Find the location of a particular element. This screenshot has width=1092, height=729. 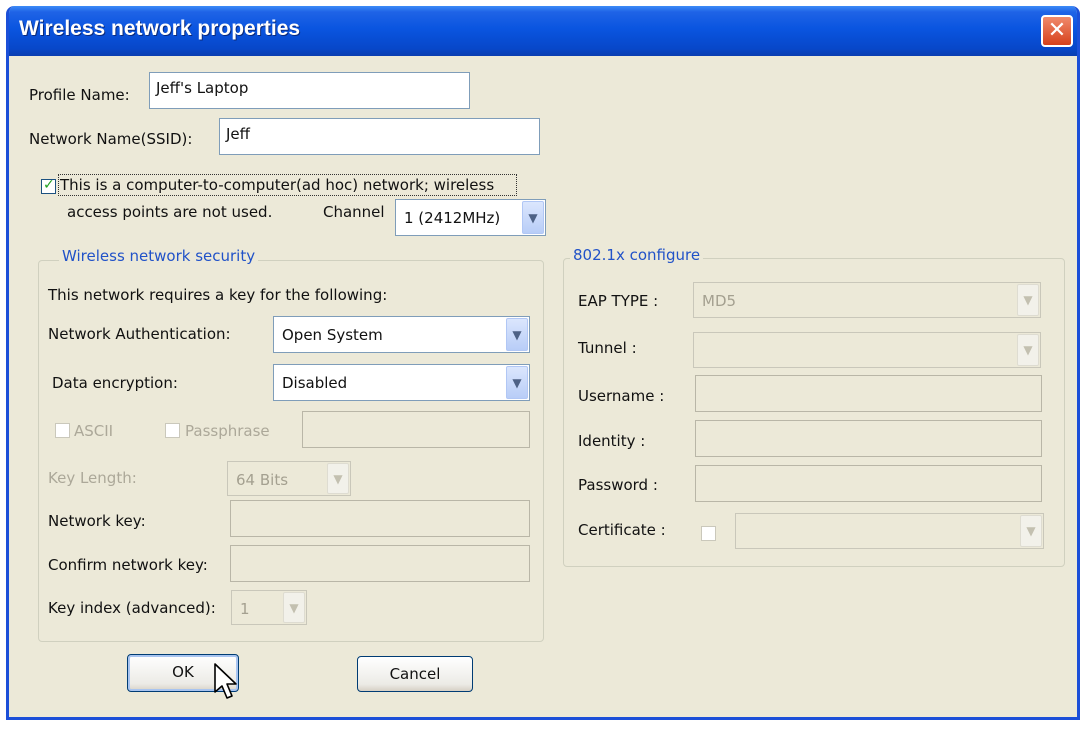

confirm-key-input is located at coordinates (380, 563).